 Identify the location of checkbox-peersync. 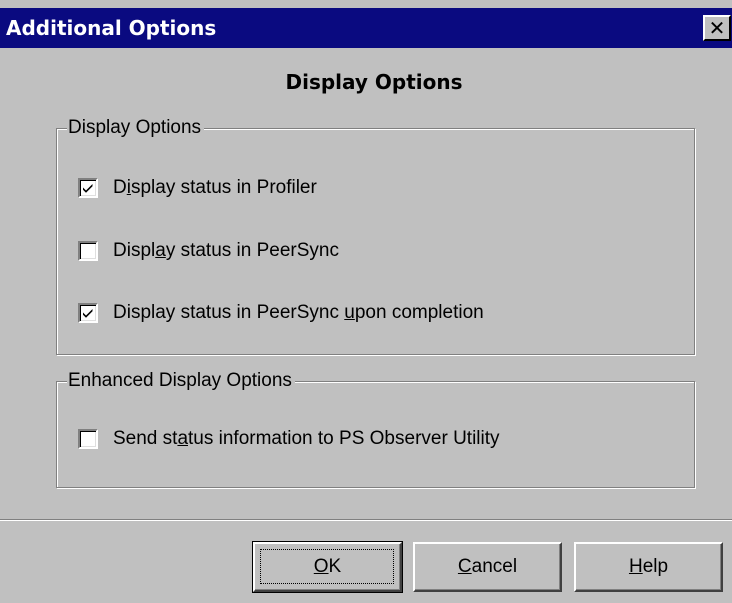
(88, 251).